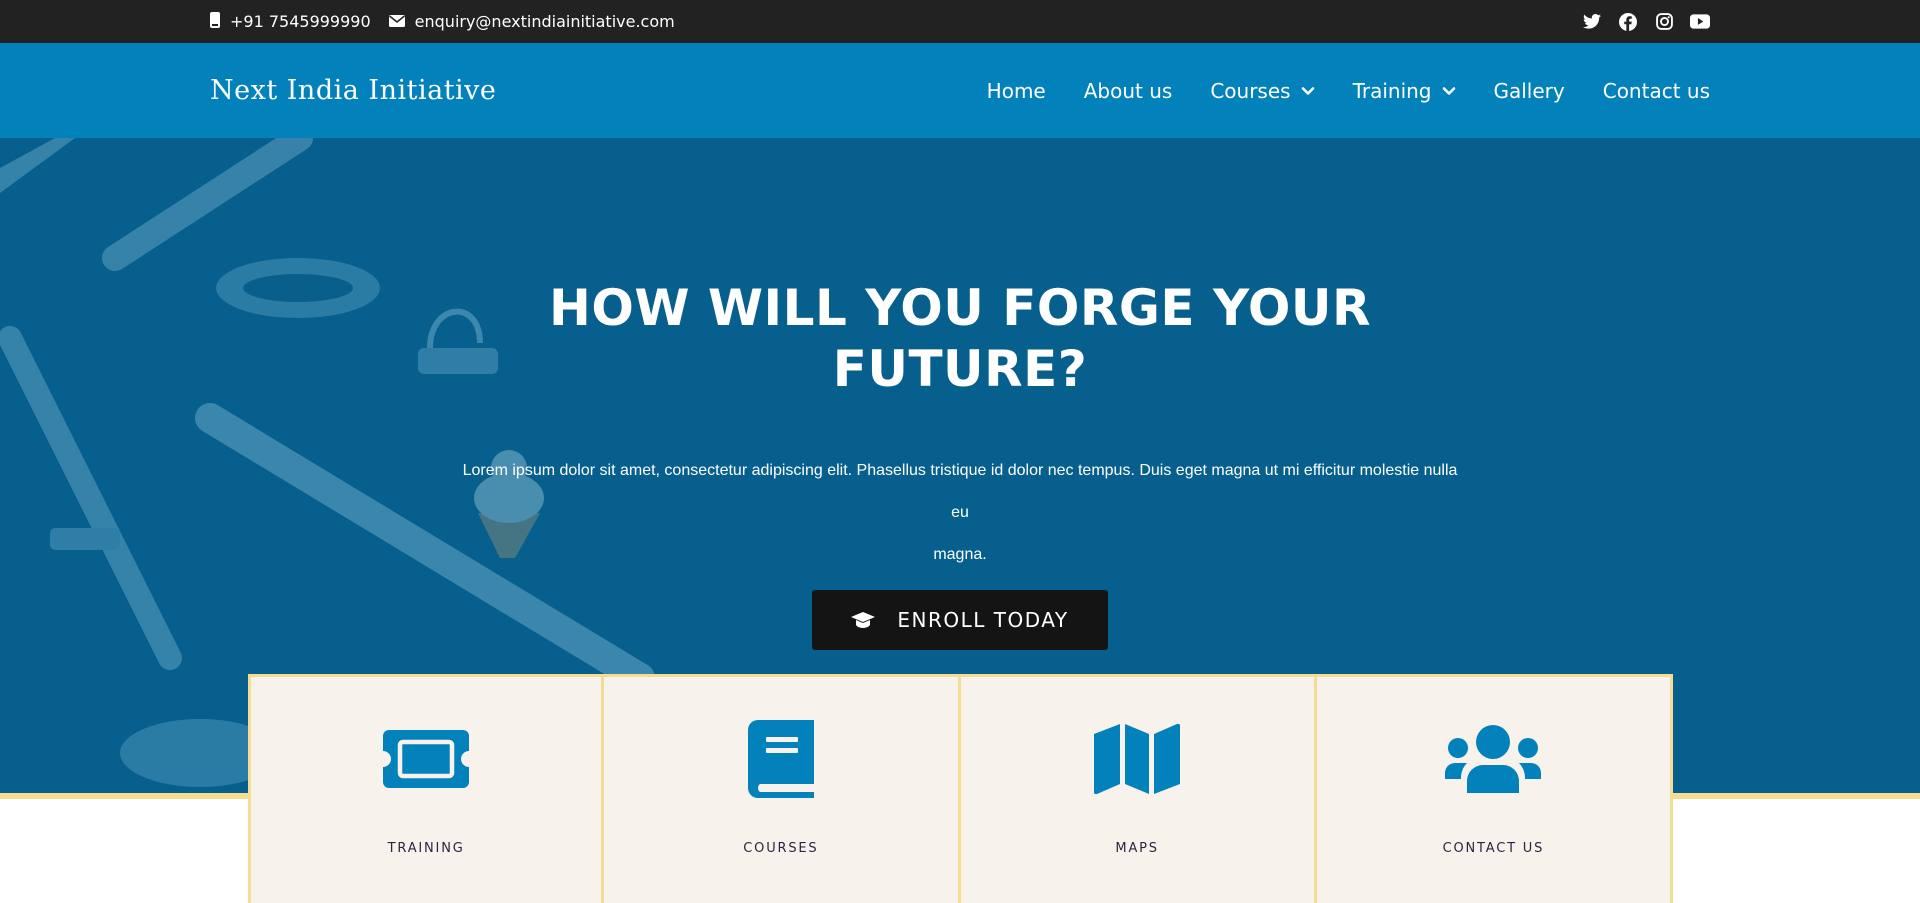 This screenshot has width=1920, height=903. What do you see at coordinates (1392, 90) in the screenshot?
I see `nav-training-label: Training` at bounding box center [1392, 90].